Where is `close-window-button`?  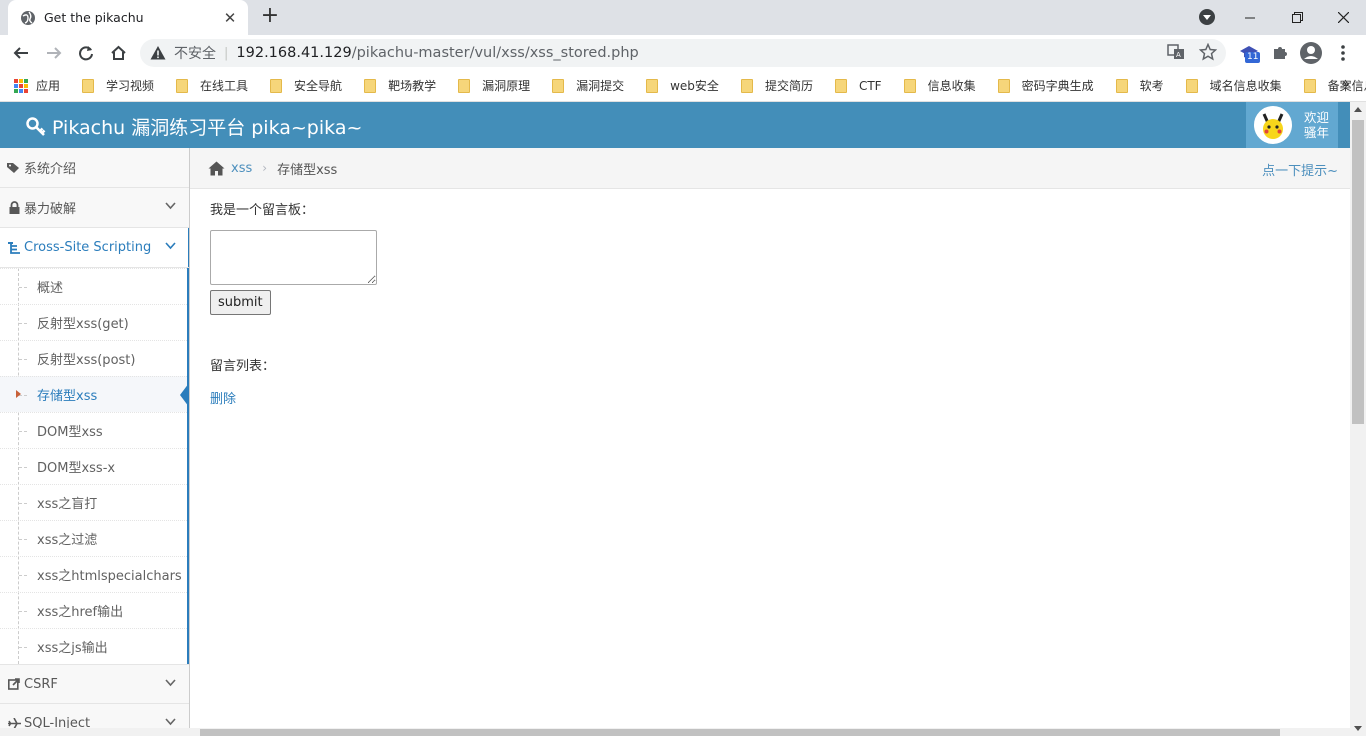
close-window-button is located at coordinates (1343, 17).